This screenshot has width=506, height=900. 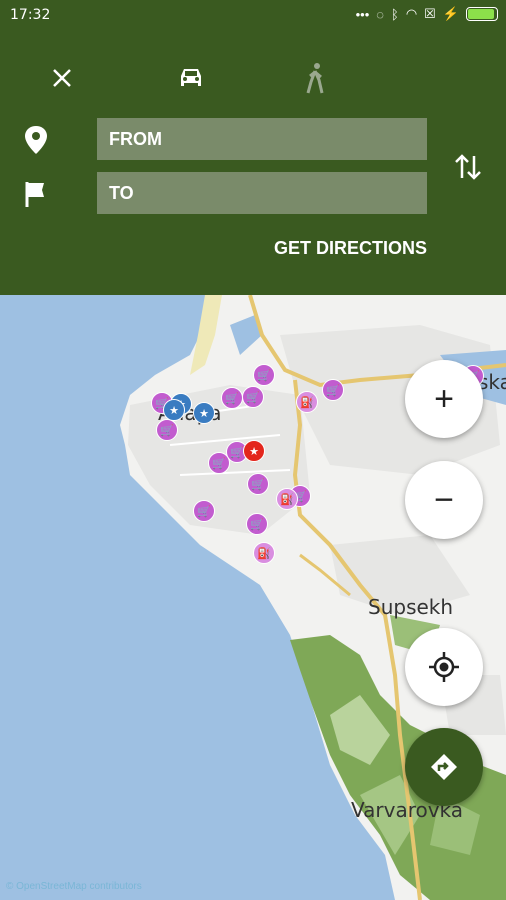 What do you see at coordinates (411, 607) in the screenshot?
I see `place-label: Supsekh` at bounding box center [411, 607].